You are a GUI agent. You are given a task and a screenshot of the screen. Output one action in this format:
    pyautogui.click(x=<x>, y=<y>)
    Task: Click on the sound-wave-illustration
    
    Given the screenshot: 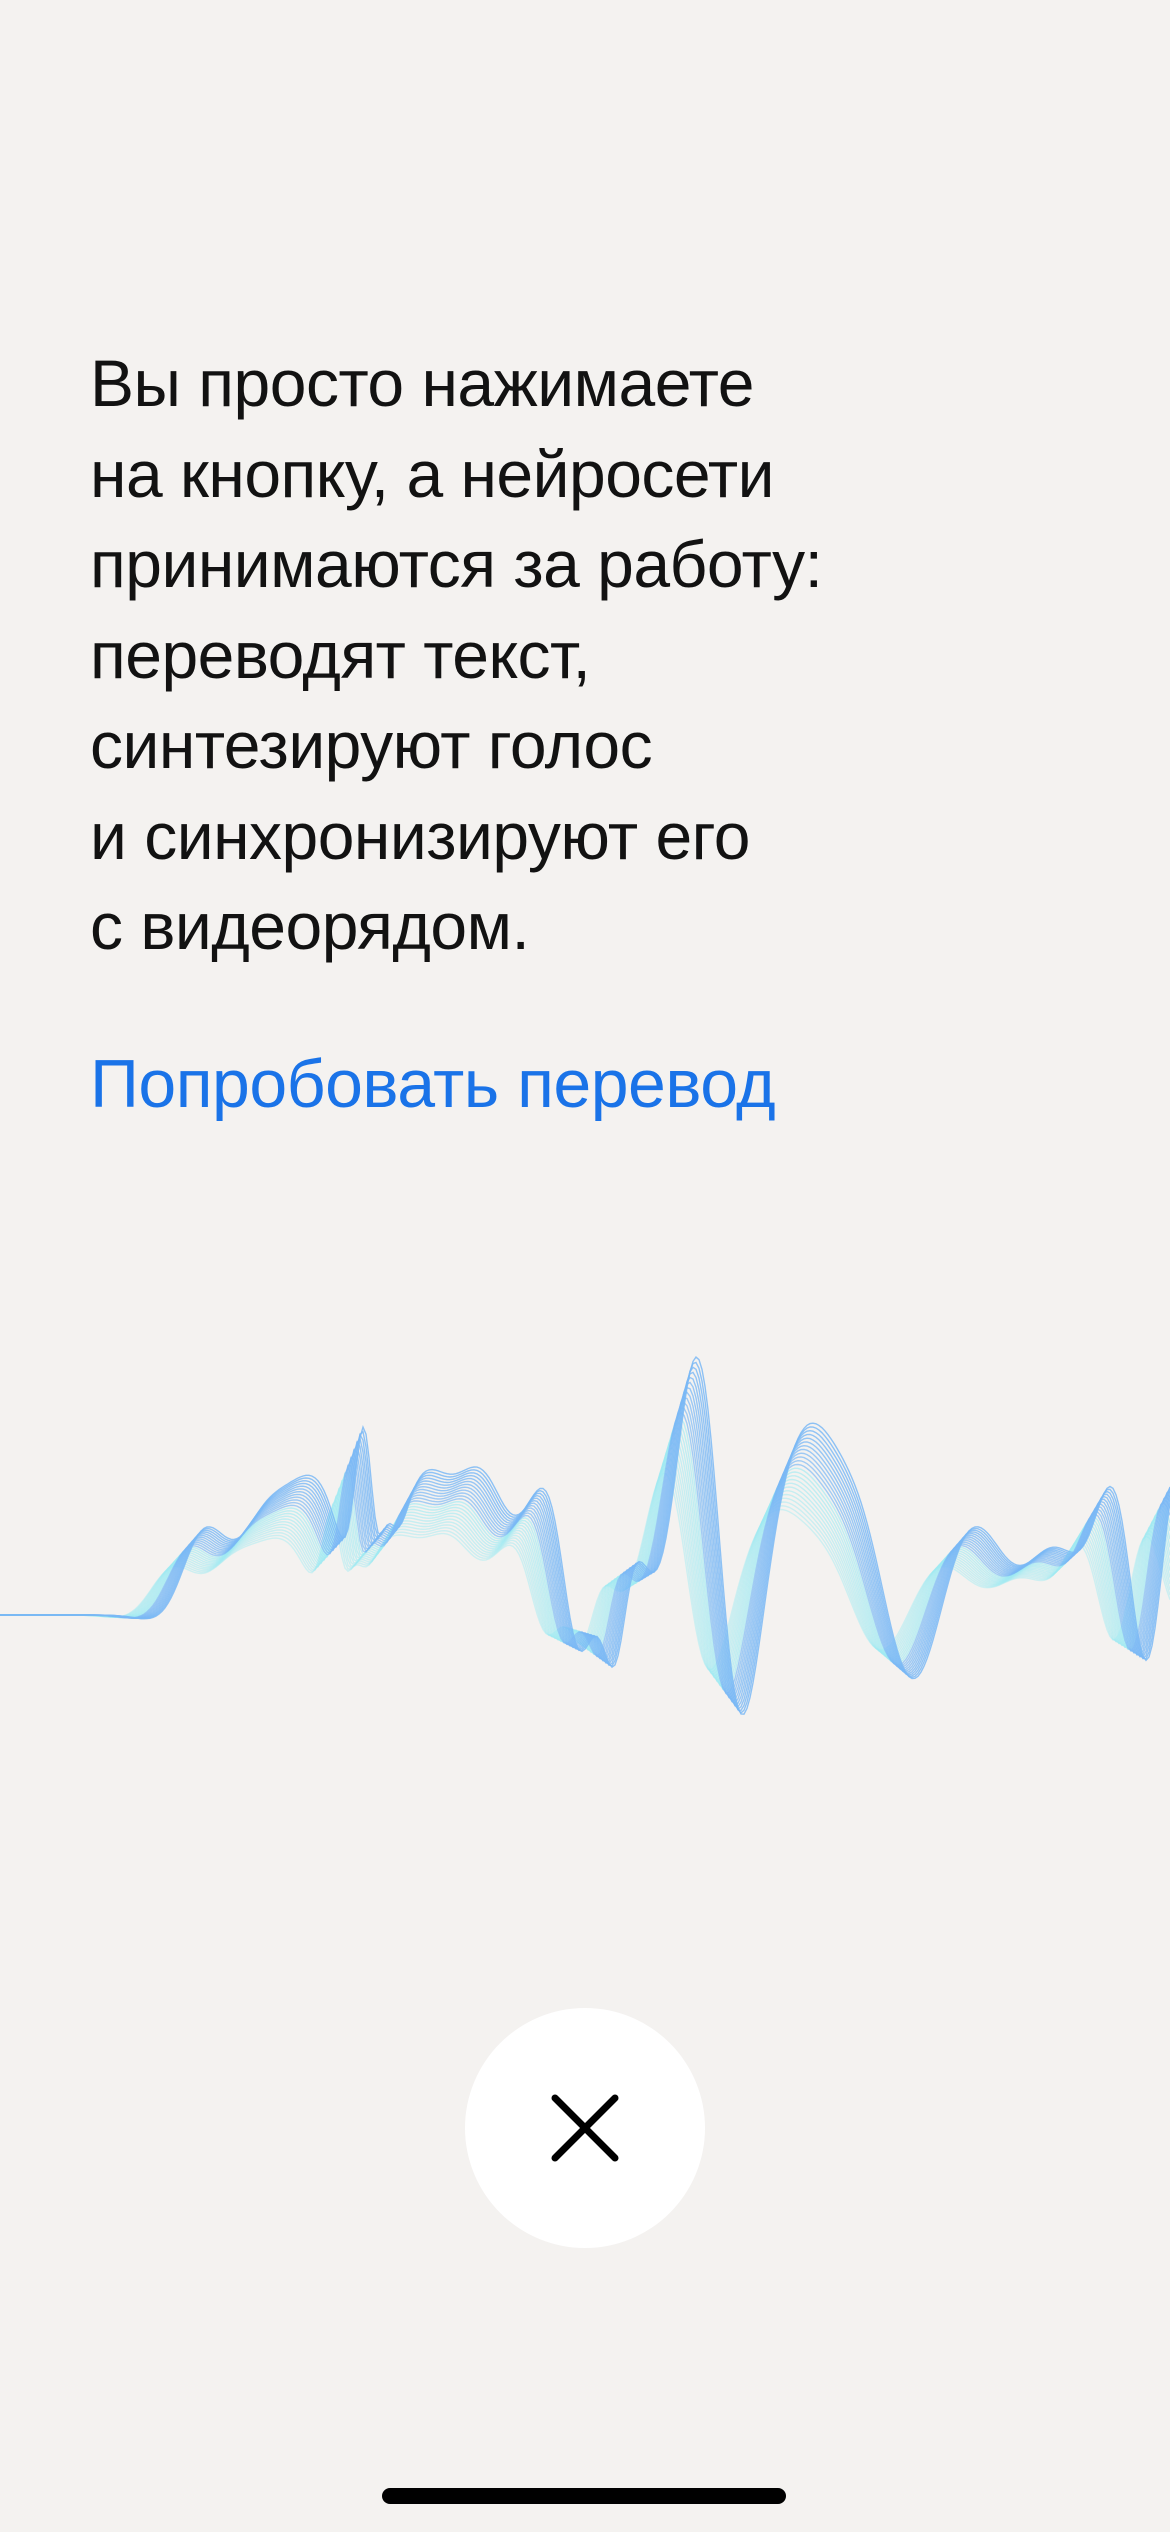 What is the action you would take?
    pyautogui.click(x=585, y=1535)
    